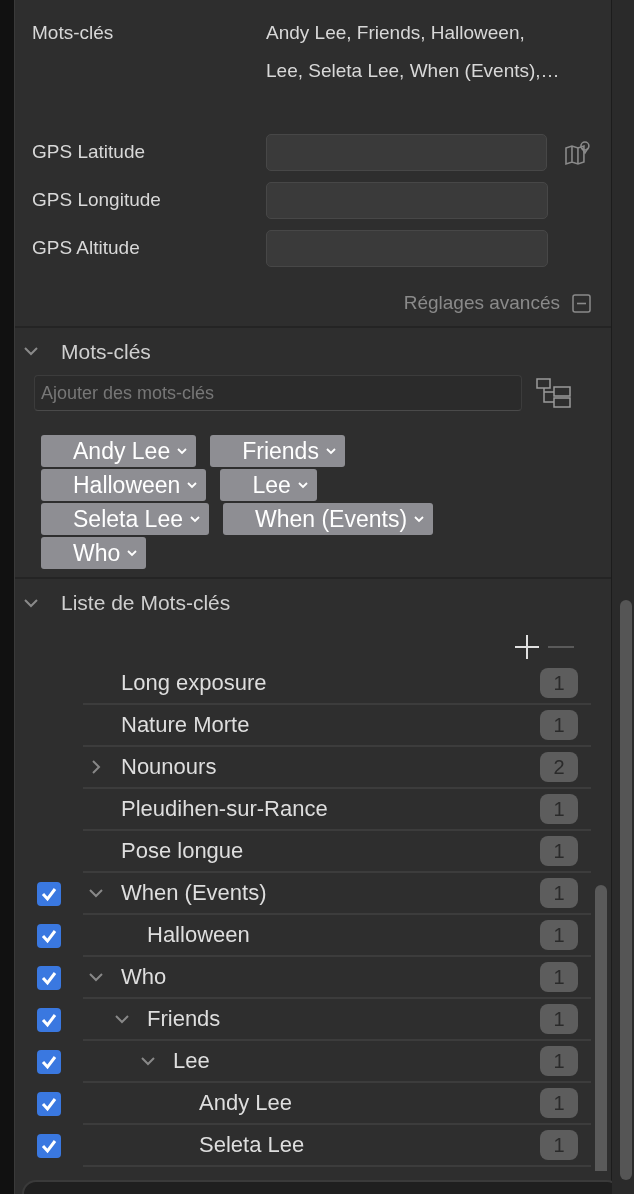 The image size is (634, 1194). Describe the element at coordinates (481, 303) in the screenshot. I see `advanced-settings-link: Réglages avancés` at that location.